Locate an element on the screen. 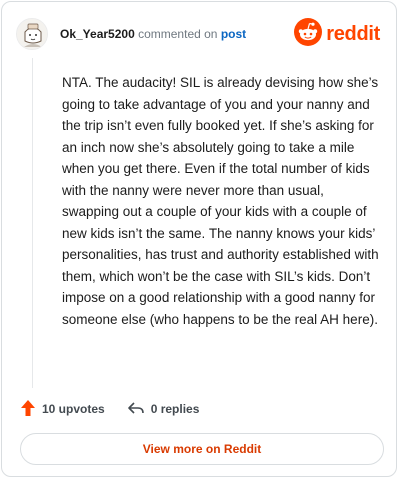 This screenshot has height=480, width=400. reply-count: 0 replies is located at coordinates (175, 409).